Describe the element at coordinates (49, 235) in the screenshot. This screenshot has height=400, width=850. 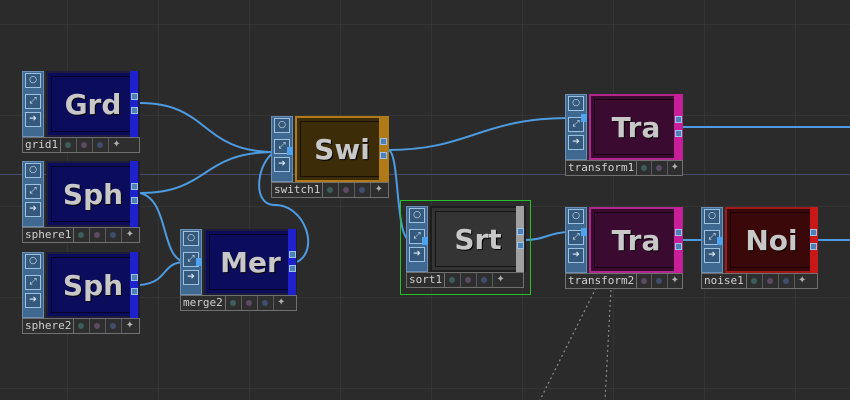
I see `node-name-label: sphere1` at that location.